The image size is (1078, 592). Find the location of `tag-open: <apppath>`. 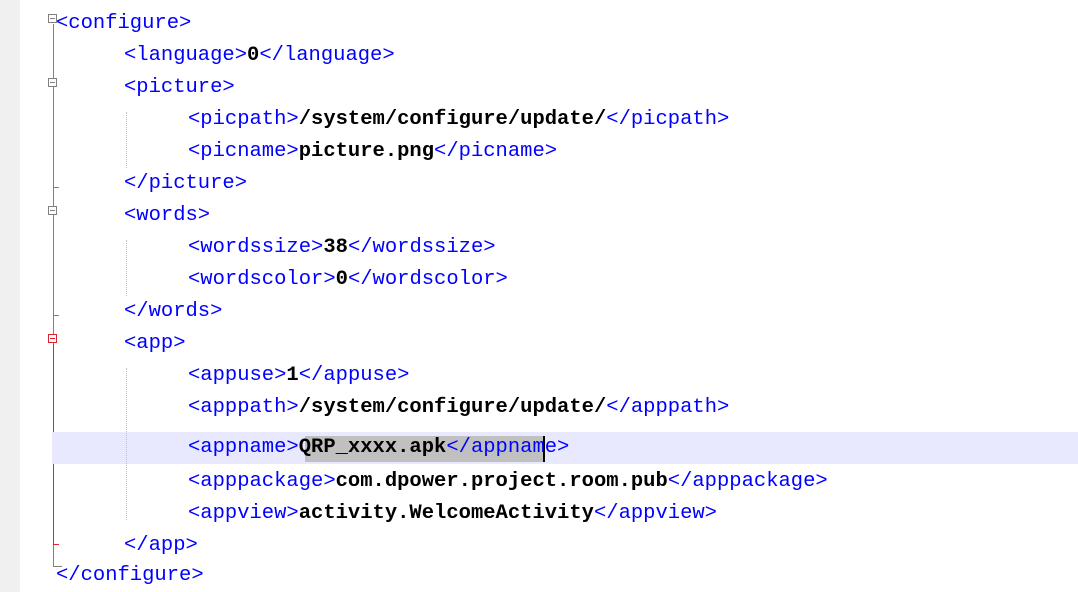

tag-open: <apppath> is located at coordinates (243, 407).